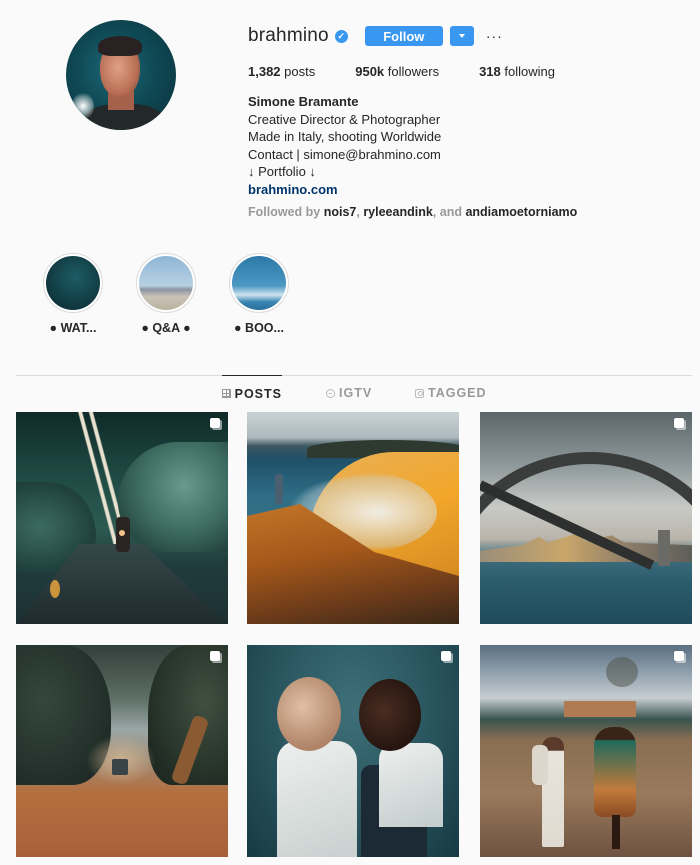 This screenshot has height=865, width=700. Describe the element at coordinates (288, 35) in the screenshot. I see `username: brahmino` at that location.